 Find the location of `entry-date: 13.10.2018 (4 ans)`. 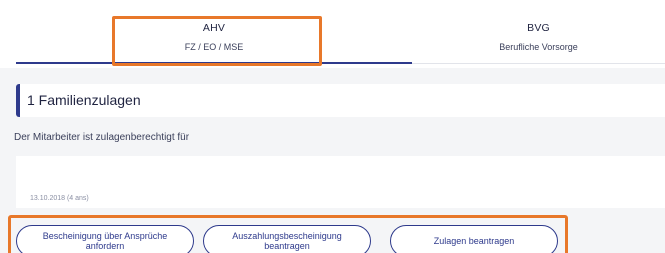

entry-date: 13.10.2018 (4 ans) is located at coordinates (59, 198).